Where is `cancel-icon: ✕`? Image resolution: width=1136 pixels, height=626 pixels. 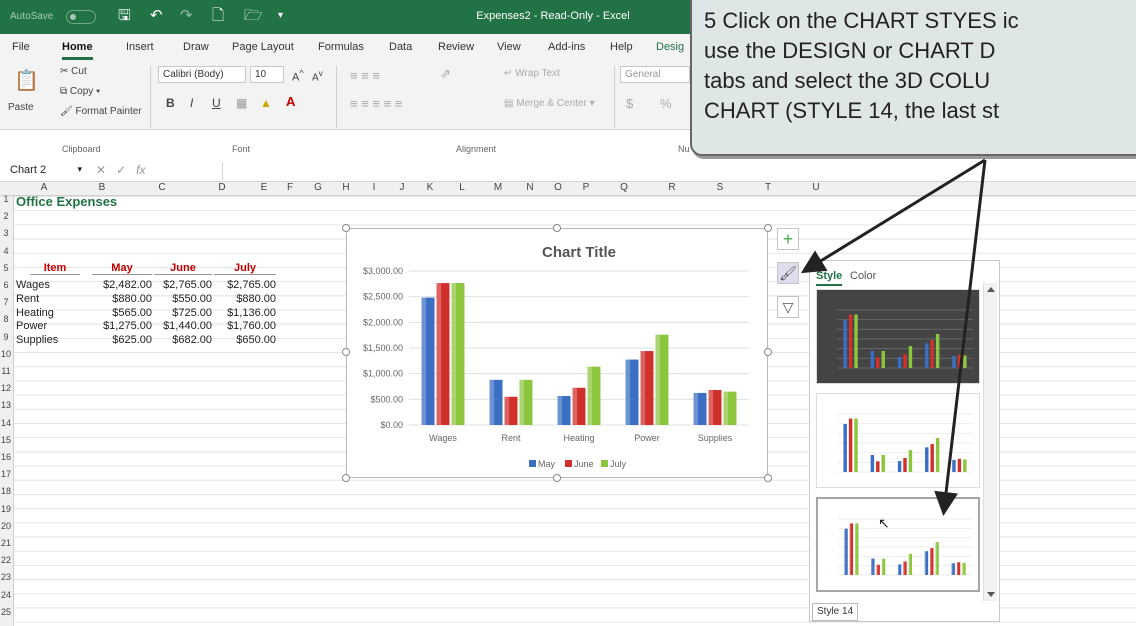 cancel-icon: ✕ is located at coordinates (101, 170).